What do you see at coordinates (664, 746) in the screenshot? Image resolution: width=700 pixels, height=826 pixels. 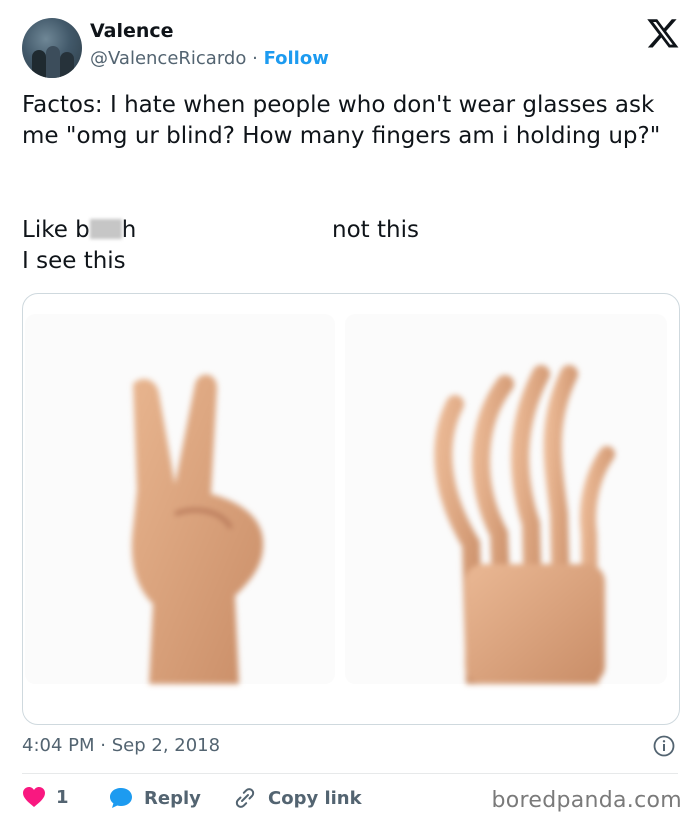 I see `info-icon` at bounding box center [664, 746].